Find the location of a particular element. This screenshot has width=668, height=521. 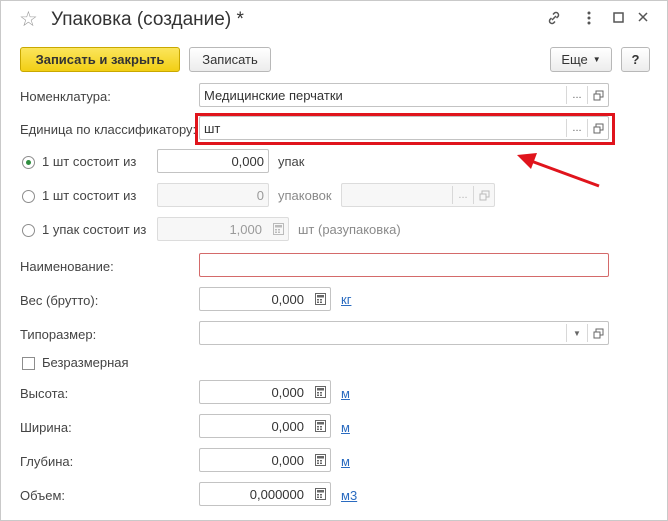

weight-label: Вес (брутто): is located at coordinates (59, 300).